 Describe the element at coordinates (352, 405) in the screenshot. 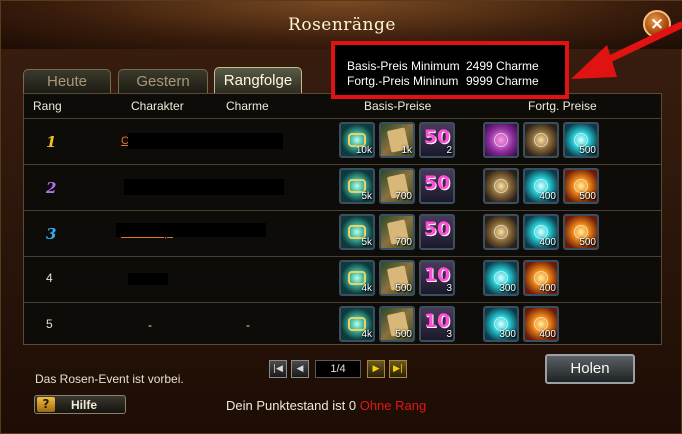

I see `score-value: 0` at that location.